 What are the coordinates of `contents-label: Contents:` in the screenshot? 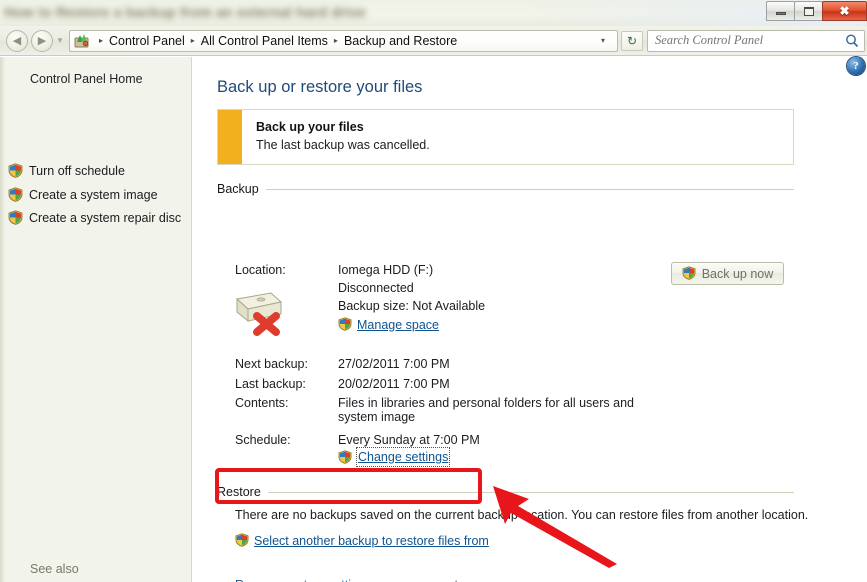 It's located at (262, 403).